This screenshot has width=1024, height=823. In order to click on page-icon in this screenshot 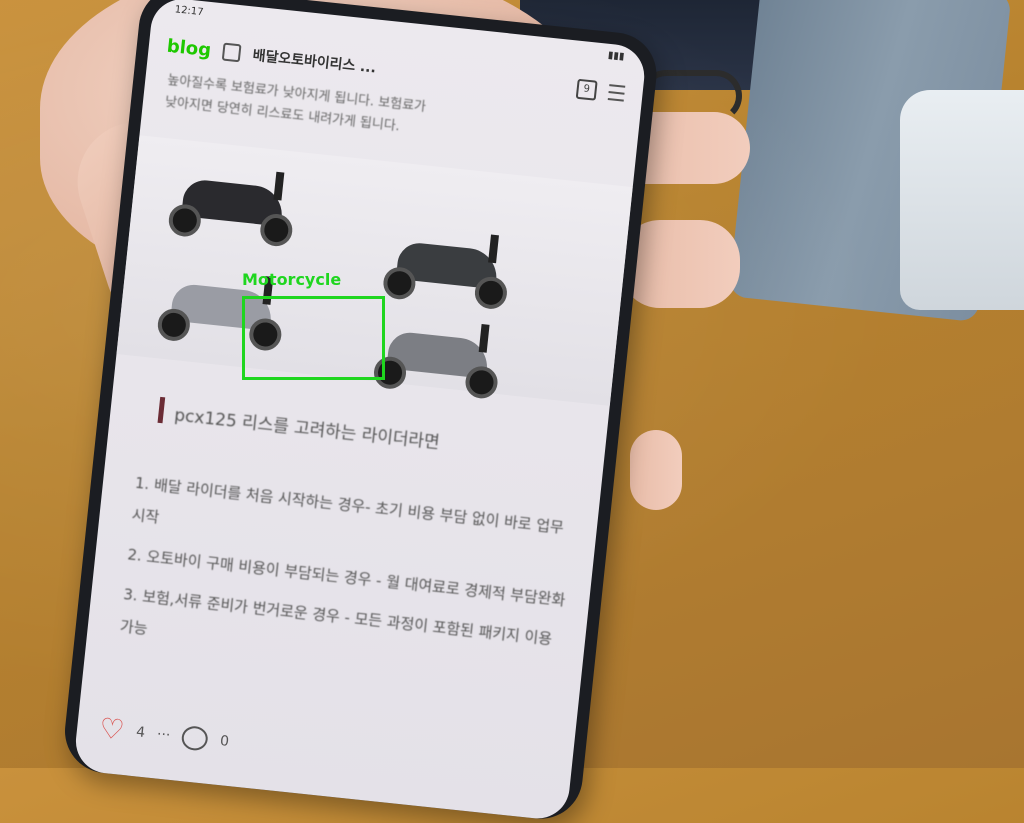, I will do `click(232, 52)`.